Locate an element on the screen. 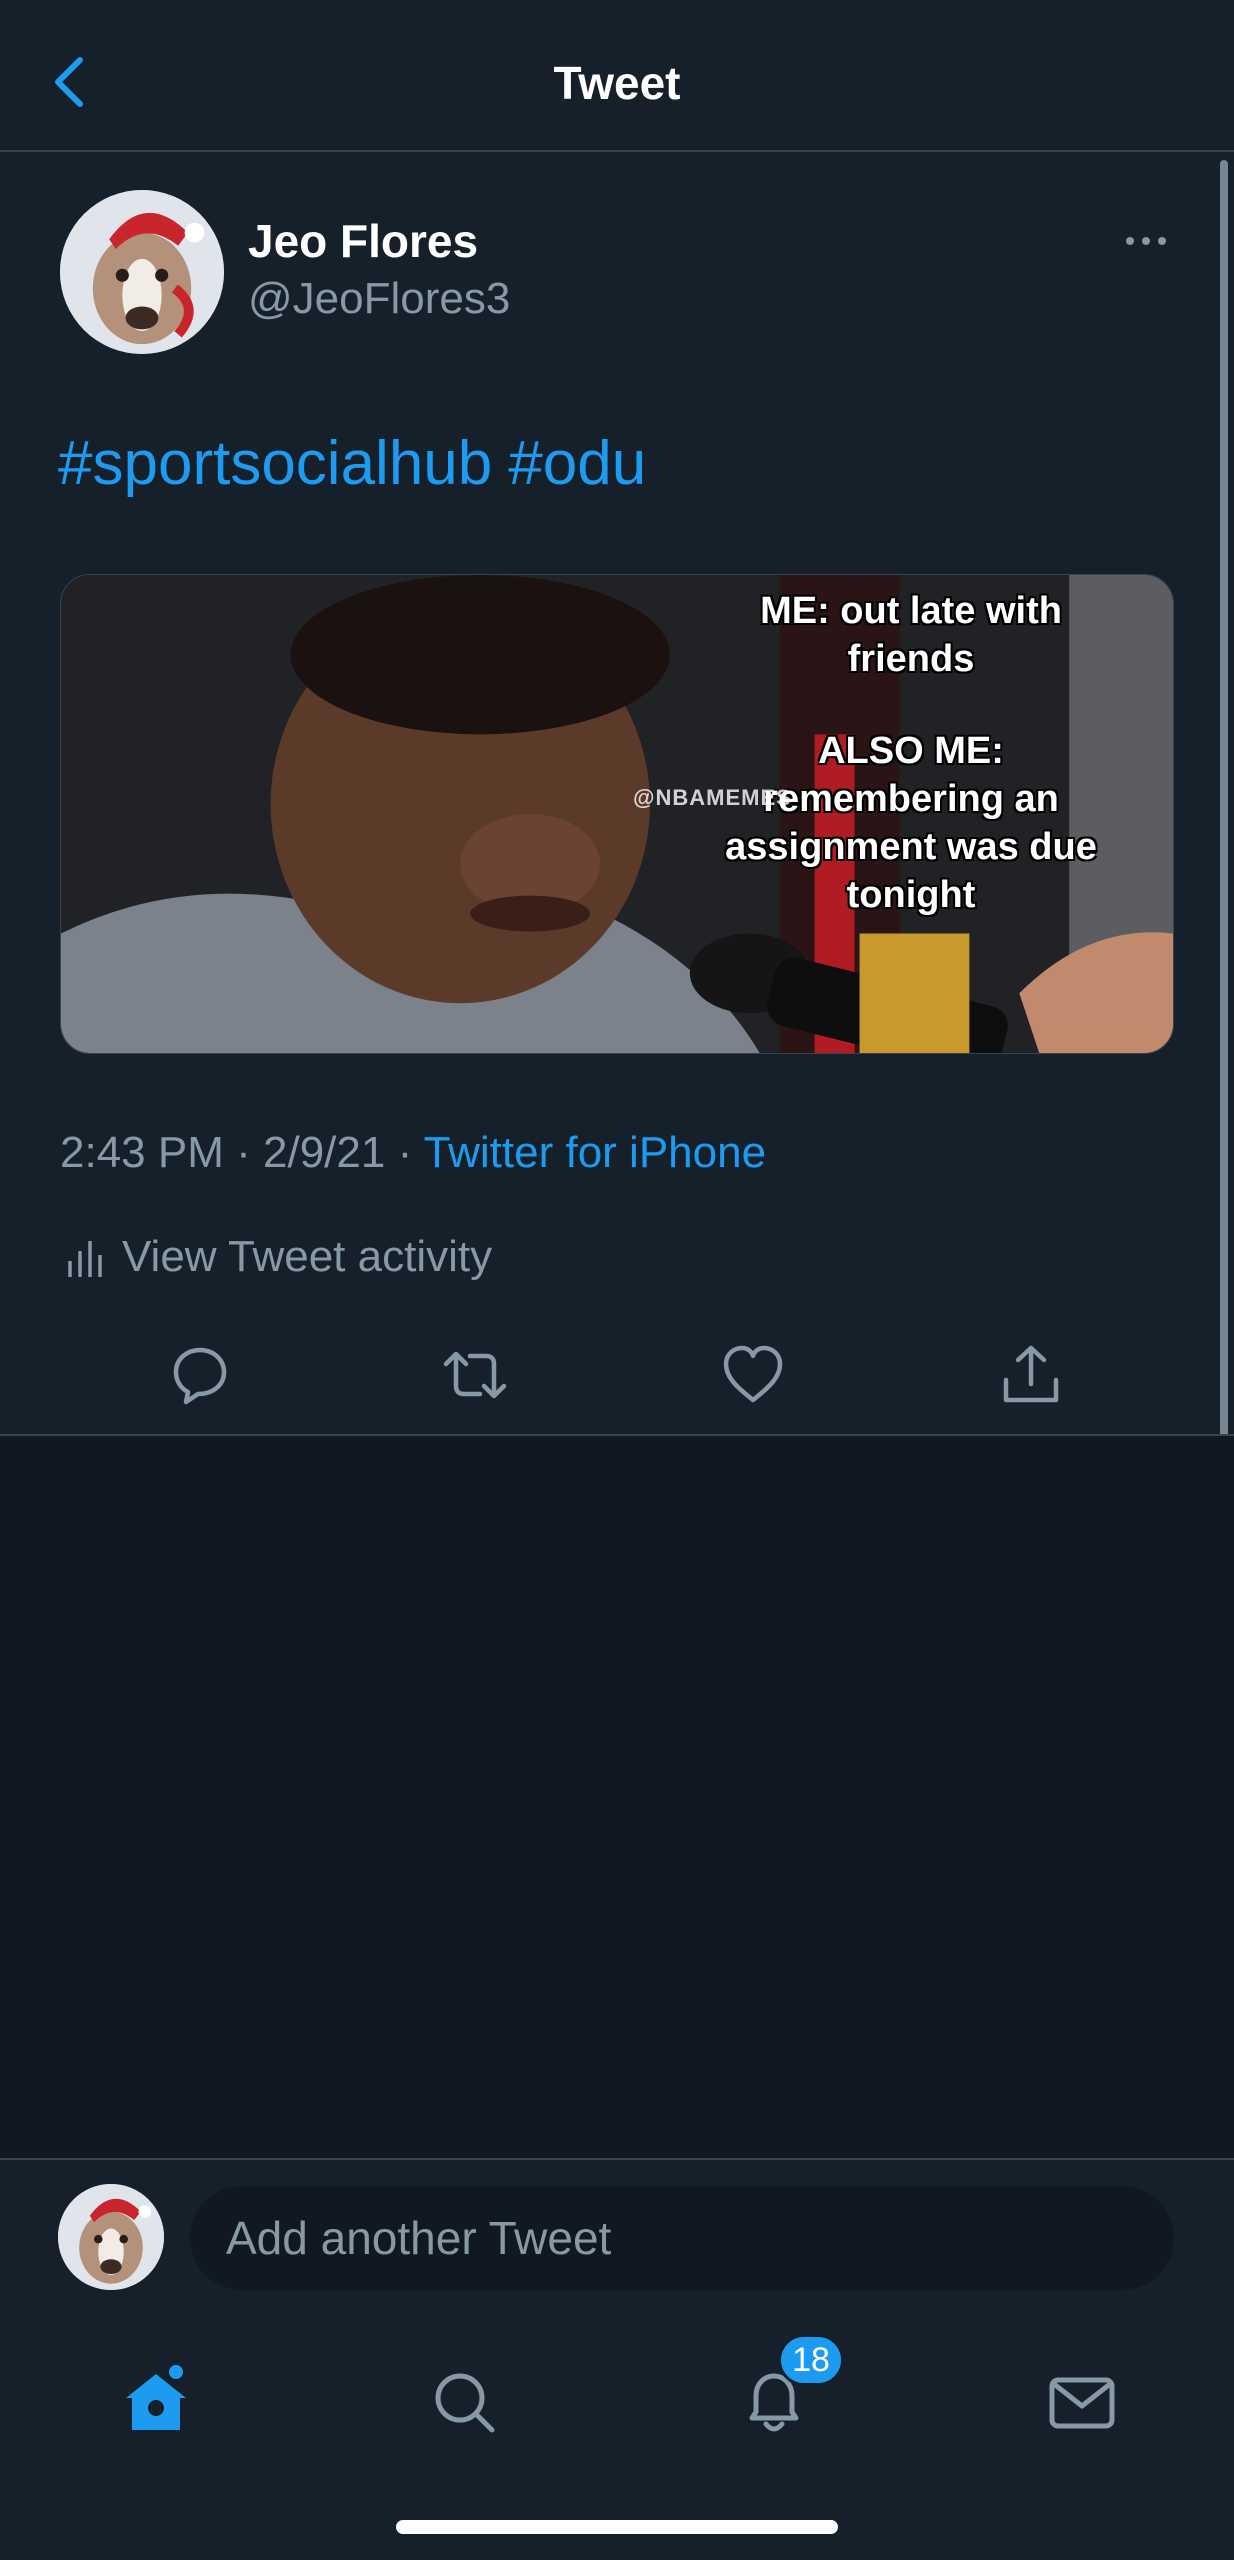  view-tweet-activity-button: View Tweet activity is located at coordinates (278, 1257).